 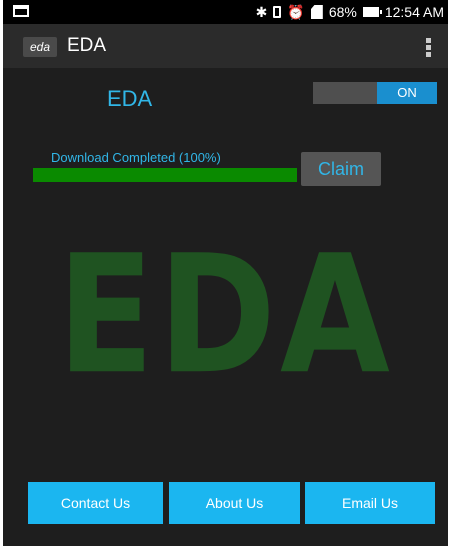 I want to click on progress-fill, so click(x=165, y=175).